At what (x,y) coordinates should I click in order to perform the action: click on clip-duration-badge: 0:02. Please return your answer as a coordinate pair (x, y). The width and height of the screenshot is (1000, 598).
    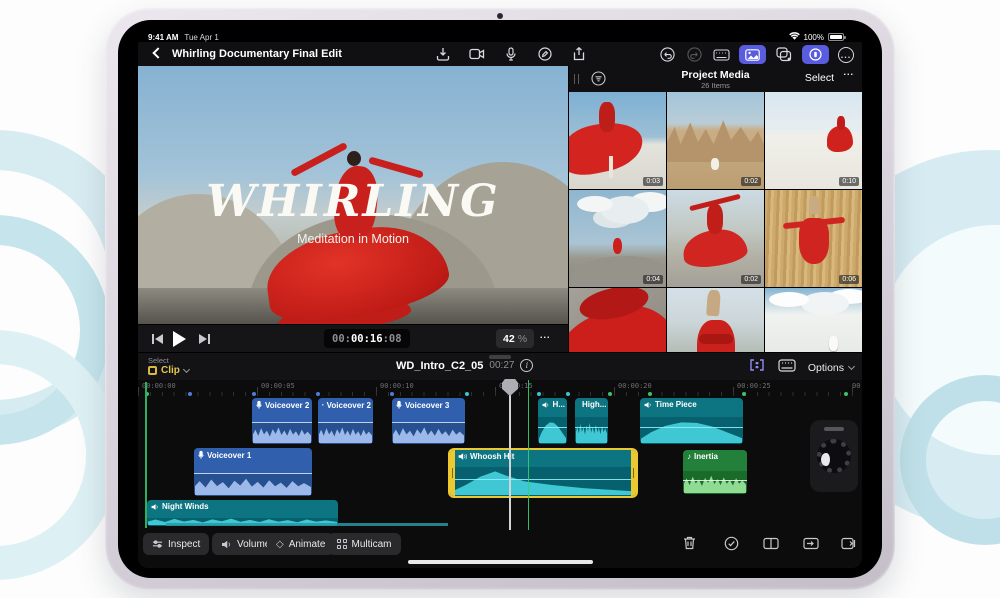
    Looking at the image, I should click on (751, 181).